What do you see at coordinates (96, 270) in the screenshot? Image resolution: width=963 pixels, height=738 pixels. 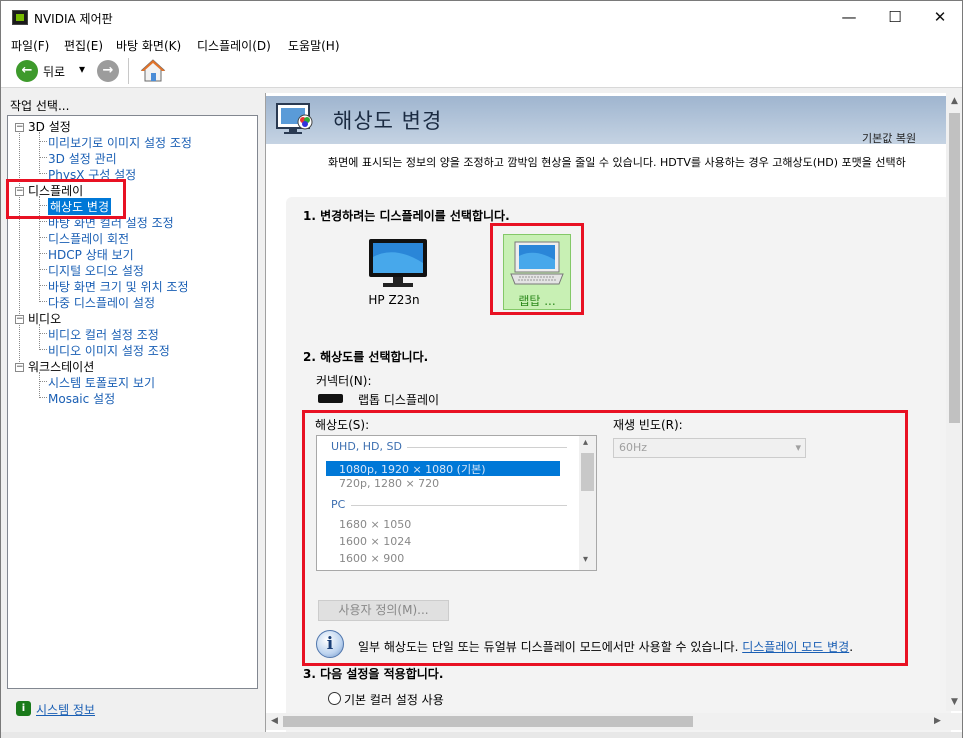 I see `tree-item-digital-audio: 디지털 오디오 설정` at bounding box center [96, 270].